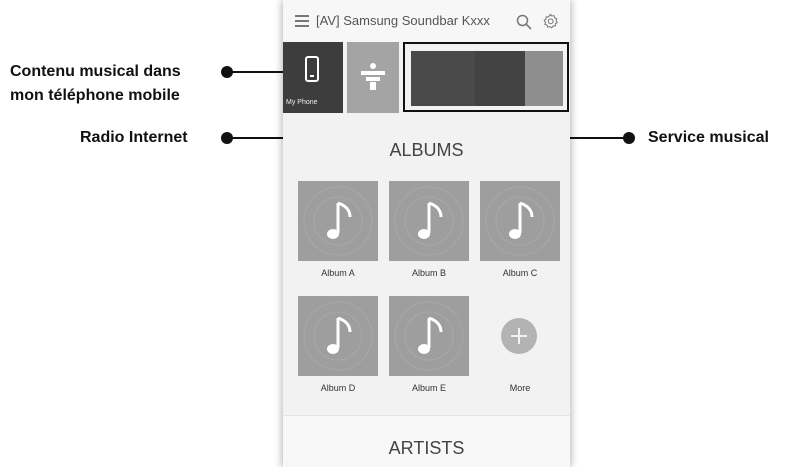 The height and width of the screenshot is (467, 792). What do you see at coordinates (338, 388) in the screenshot?
I see `album-name: Album D` at bounding box center [338, 388].